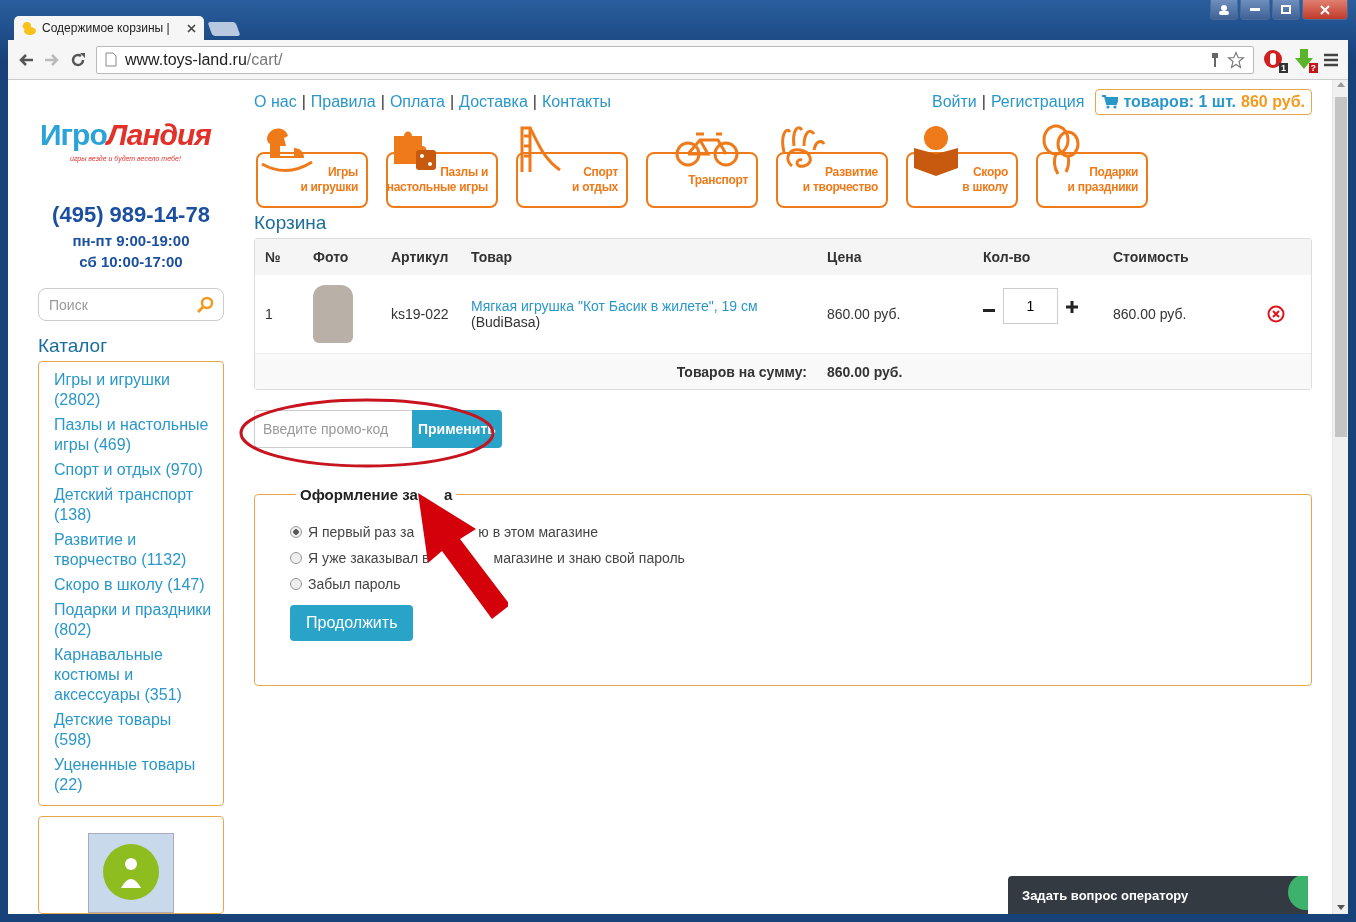 This screenshot has height=922, width=1356. Describe the element at coordinates (78, 59) in the screenshot. I see `reload-icon` at that location.